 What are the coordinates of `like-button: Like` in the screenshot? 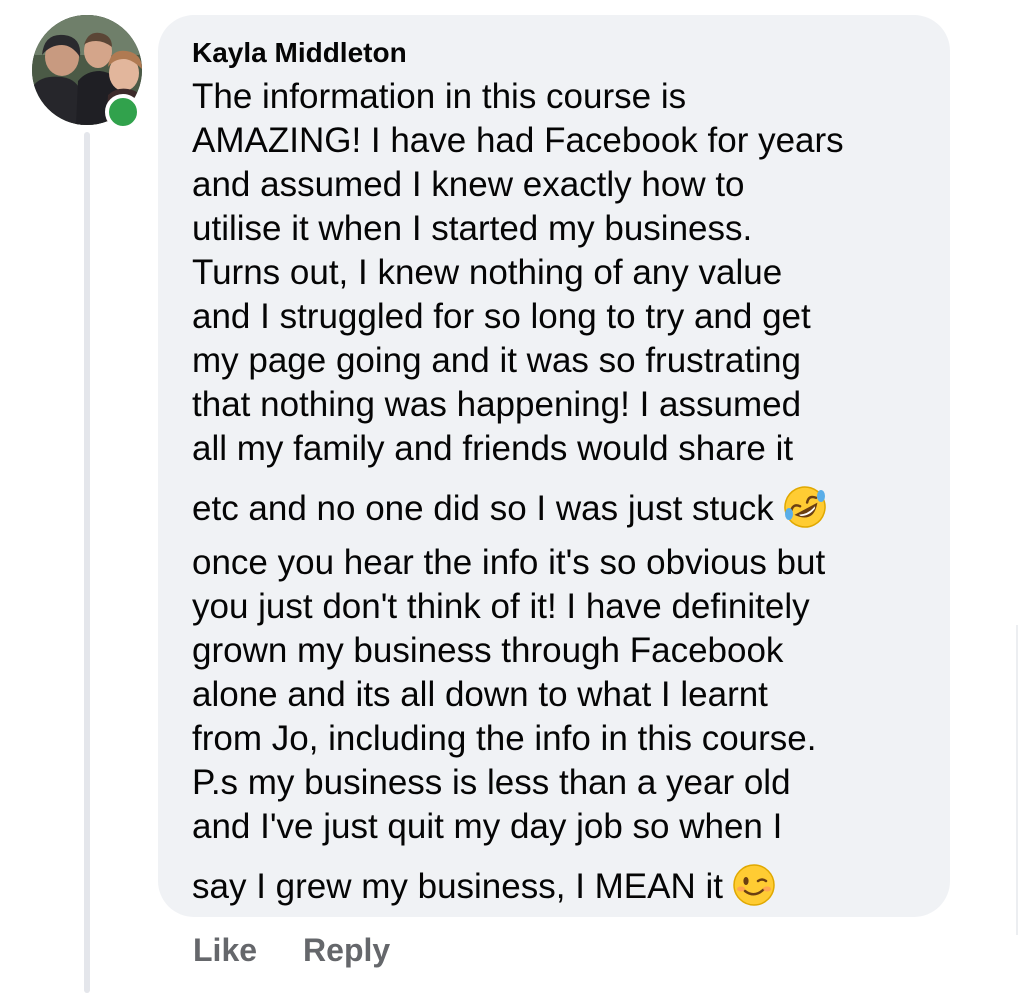 It's located at (225, 950).